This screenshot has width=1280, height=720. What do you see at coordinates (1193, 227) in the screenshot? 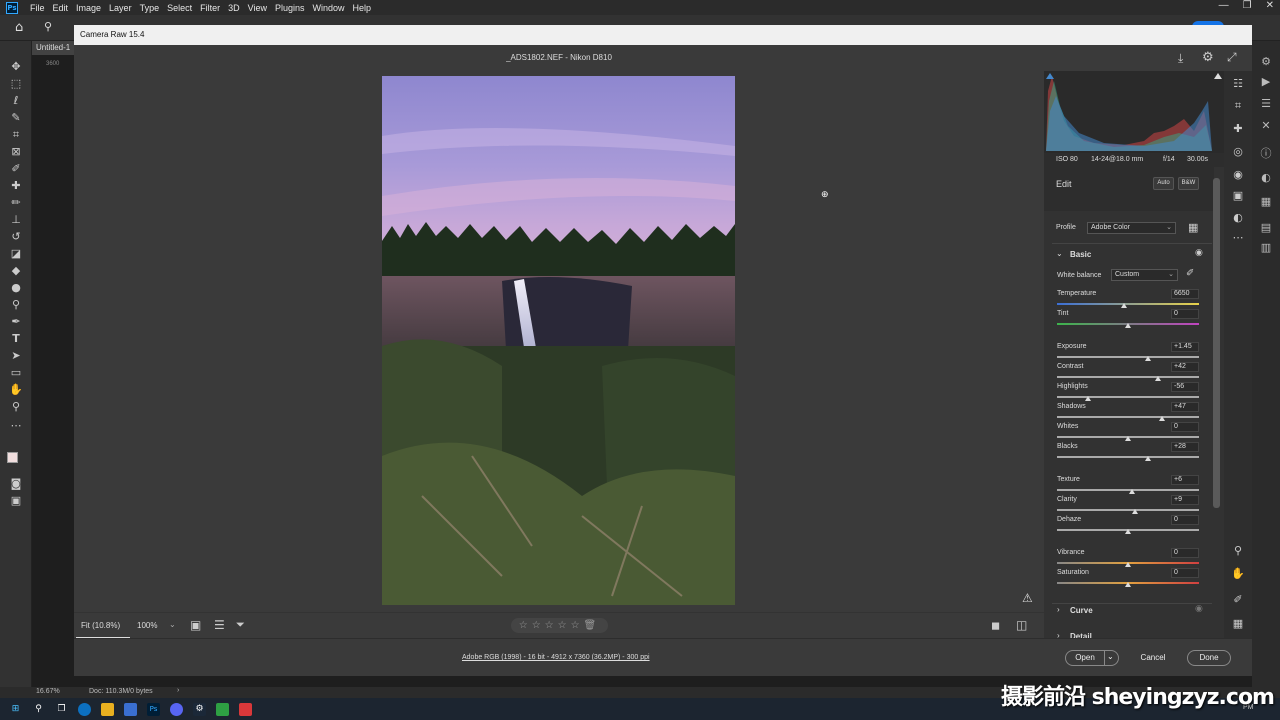
I see `profile-browser-icon: ▦` at bounding box center [1193, 227].